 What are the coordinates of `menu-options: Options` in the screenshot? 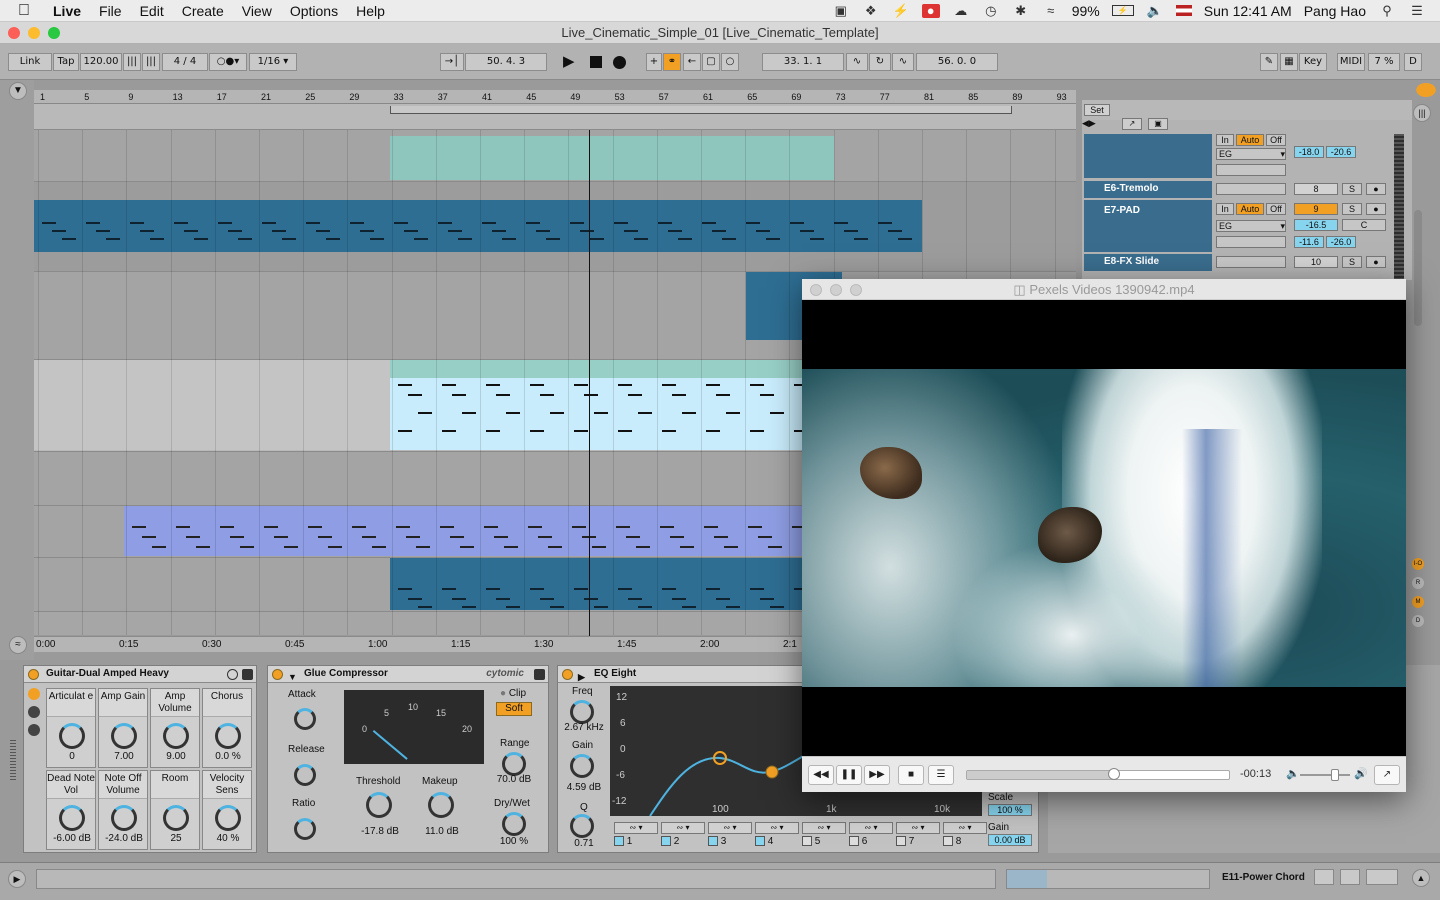 It's located at (314, 11).